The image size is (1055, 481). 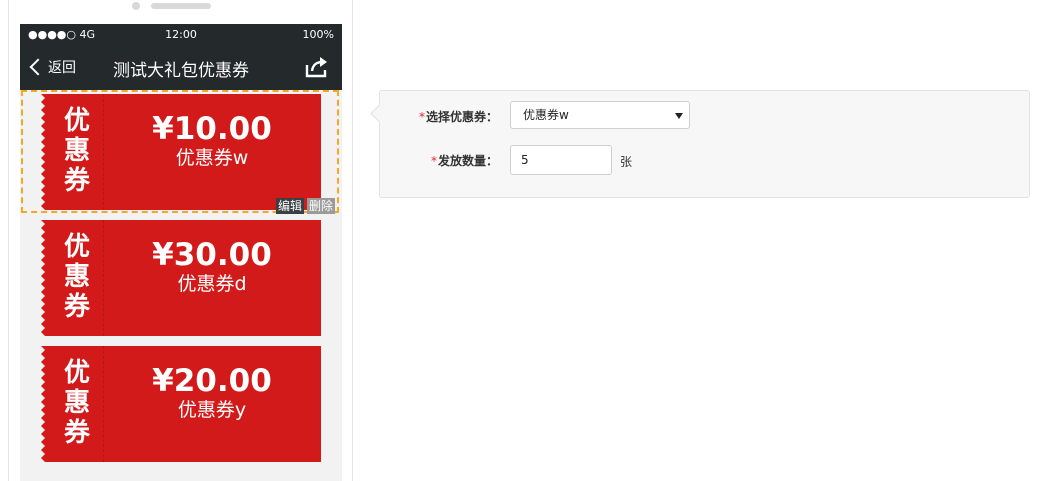 I want to click on coupon-card: 优 惠 券 ¥30.00 优惠券d, so click(x=181, y=278).